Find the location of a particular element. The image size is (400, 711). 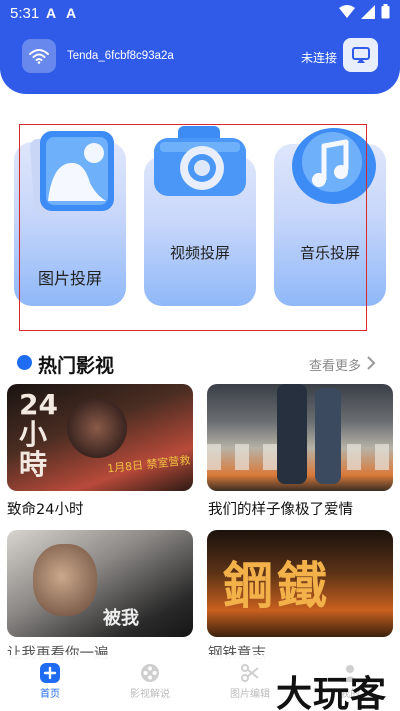

home-plus-icon is located at coordinates (50, 673).